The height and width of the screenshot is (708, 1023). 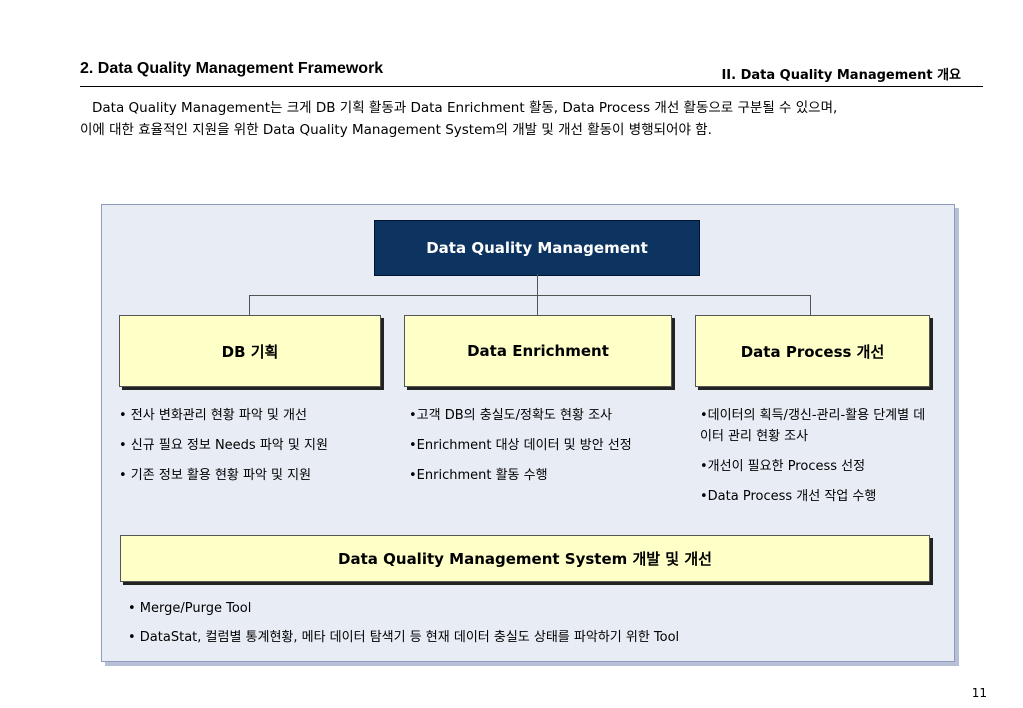 I want to click on connector-root-down, so click(x=537, y=285).